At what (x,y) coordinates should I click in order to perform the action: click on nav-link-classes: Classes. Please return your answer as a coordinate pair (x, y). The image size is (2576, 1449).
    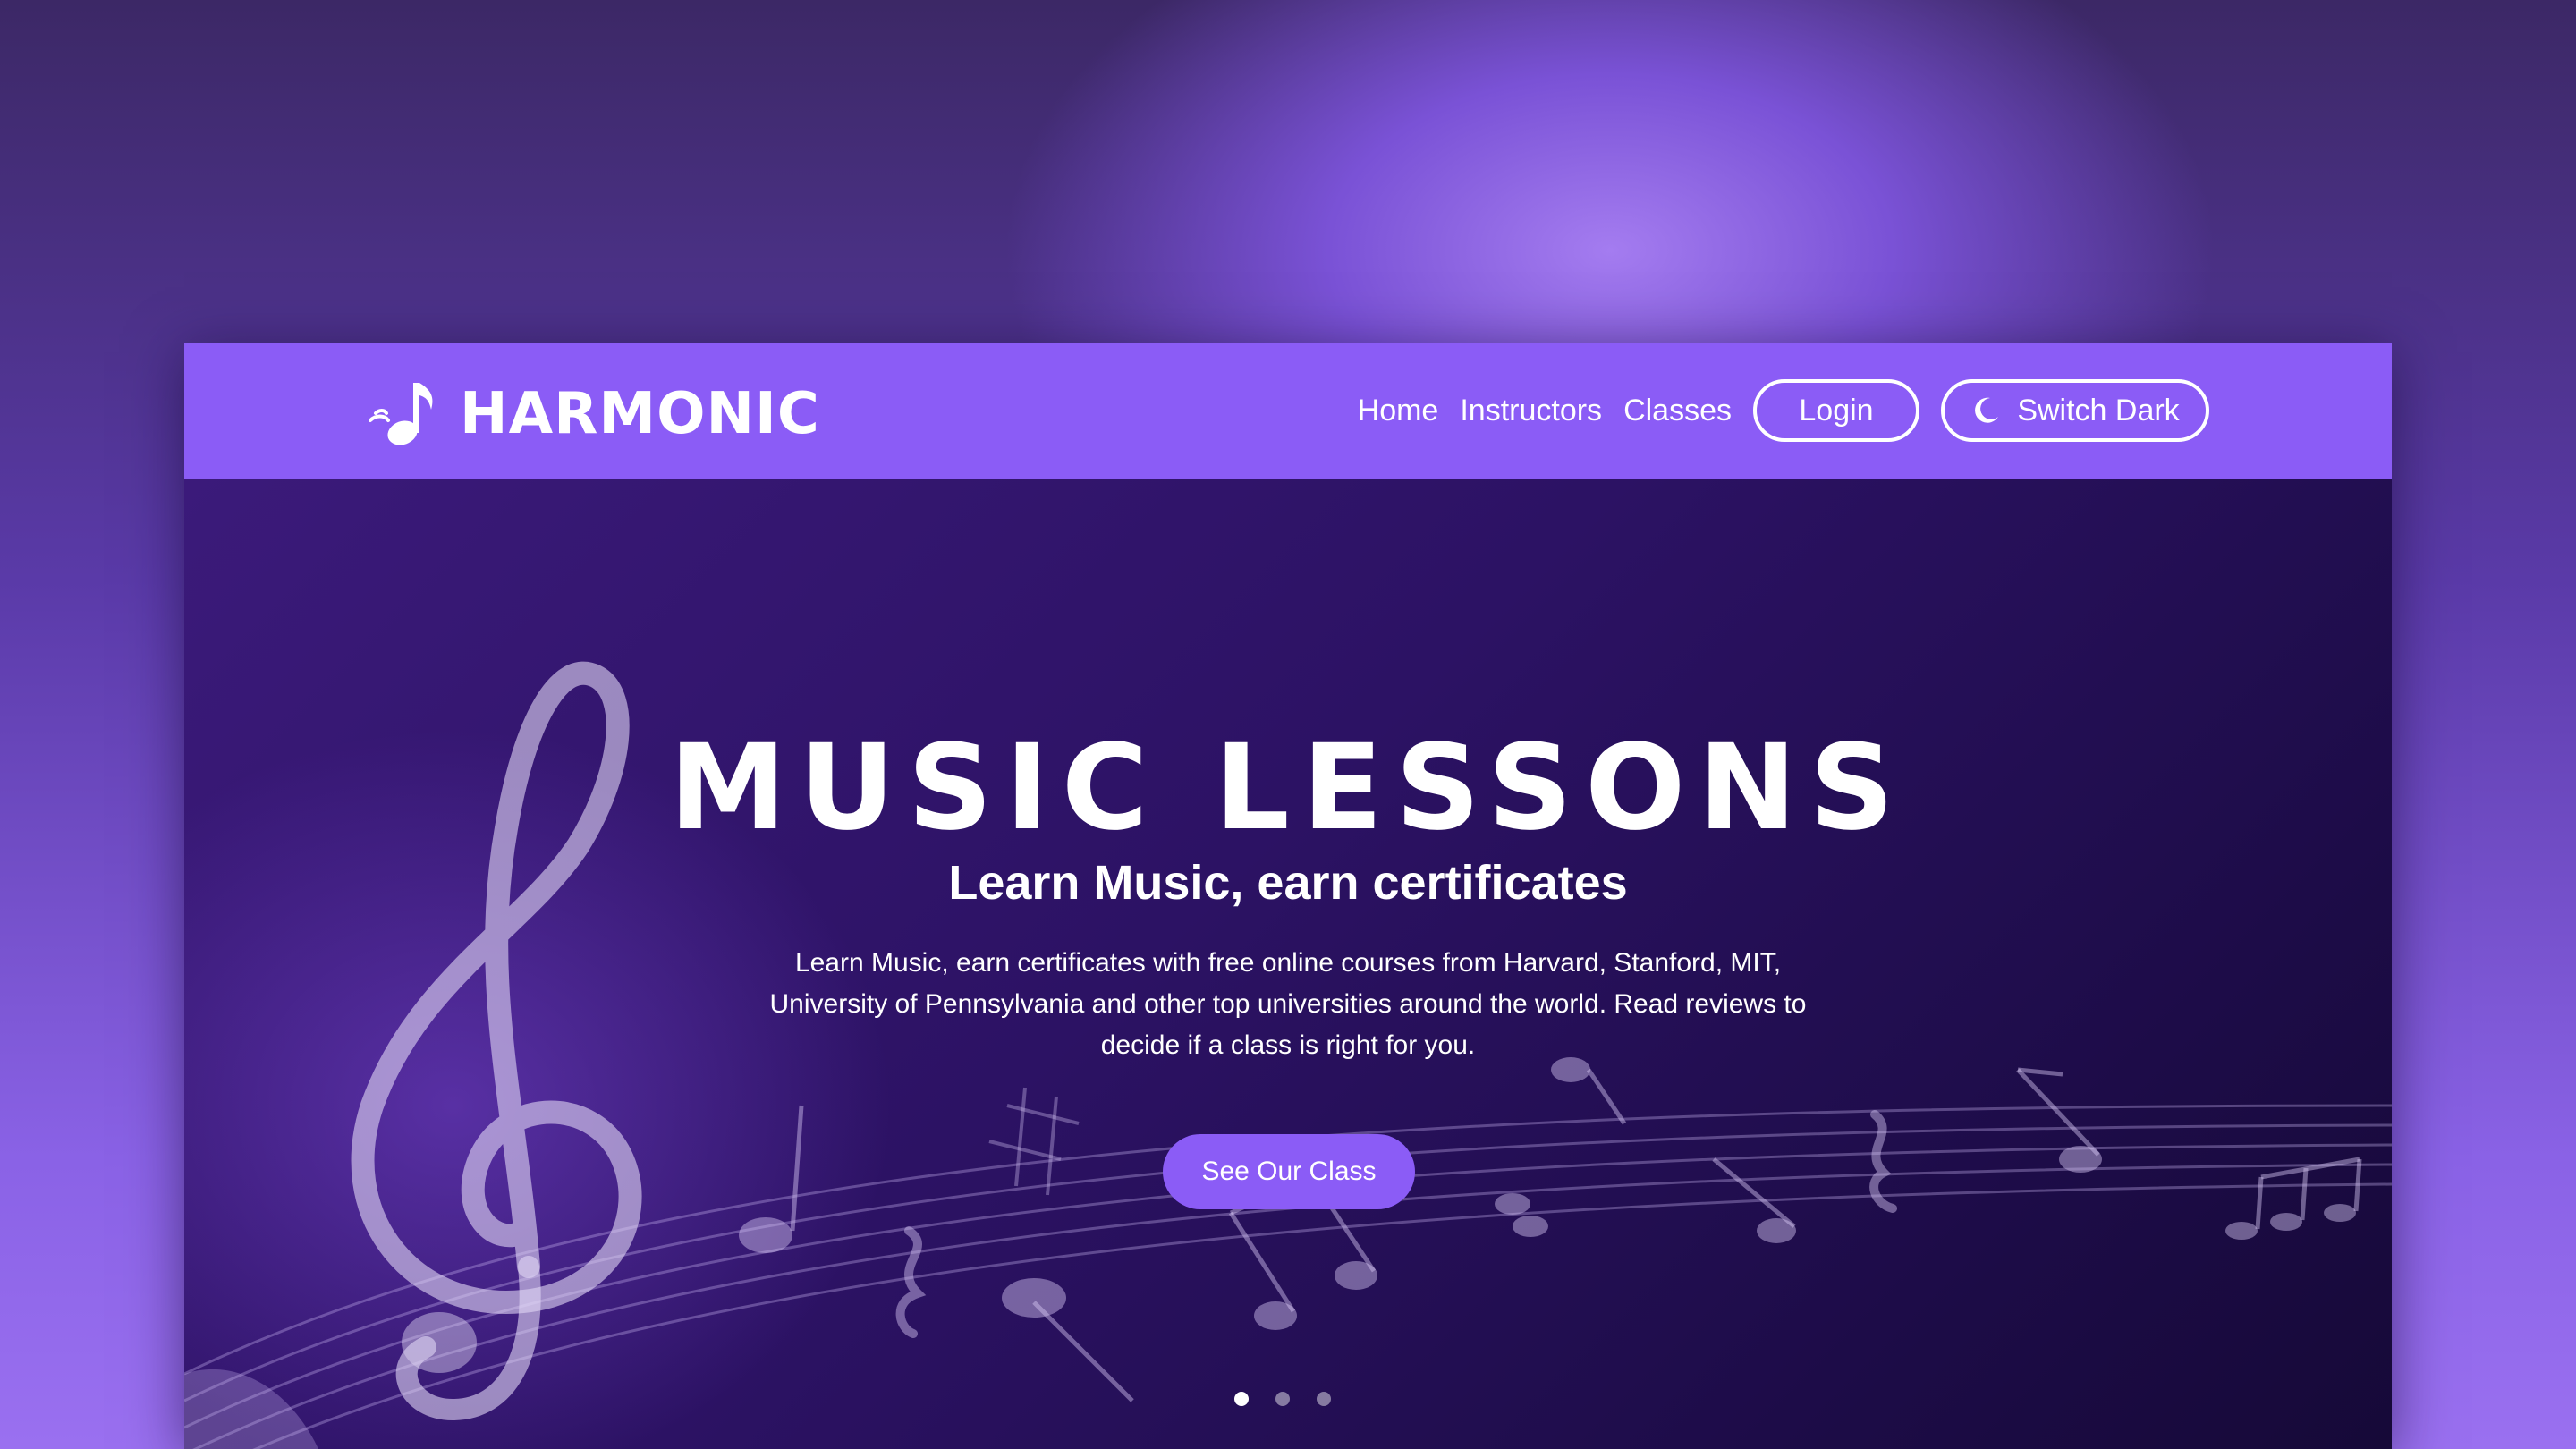
    Looking at the image, I should click on (1677, 411).